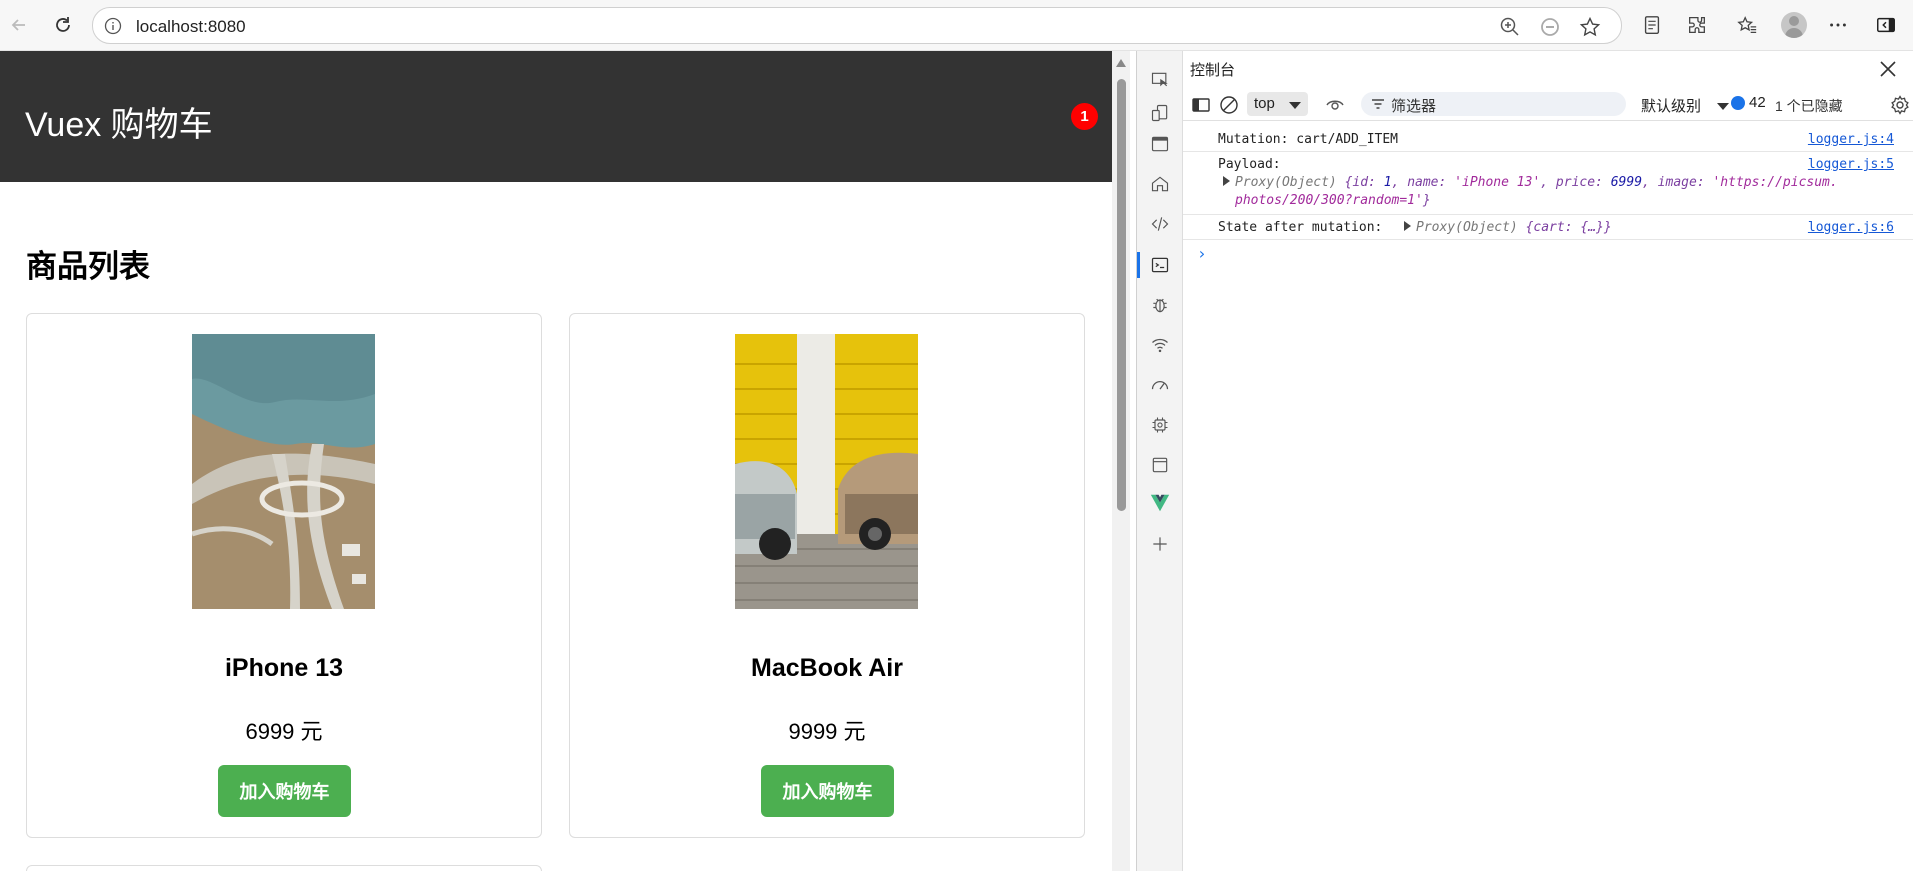 The image size is (1913, 871). Describe the element at coordinates (1378, 104) in the screenshot. I see `filter-icon` at that location.